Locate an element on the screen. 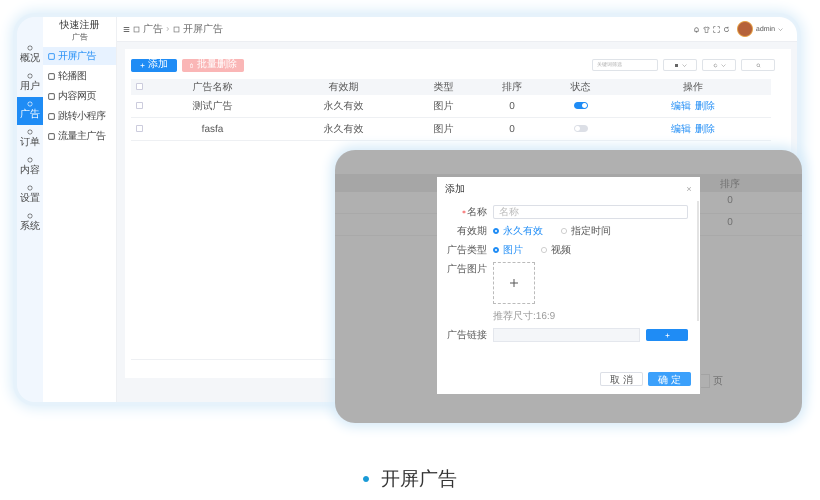  bell-icon is located at coordinates (696, 29).